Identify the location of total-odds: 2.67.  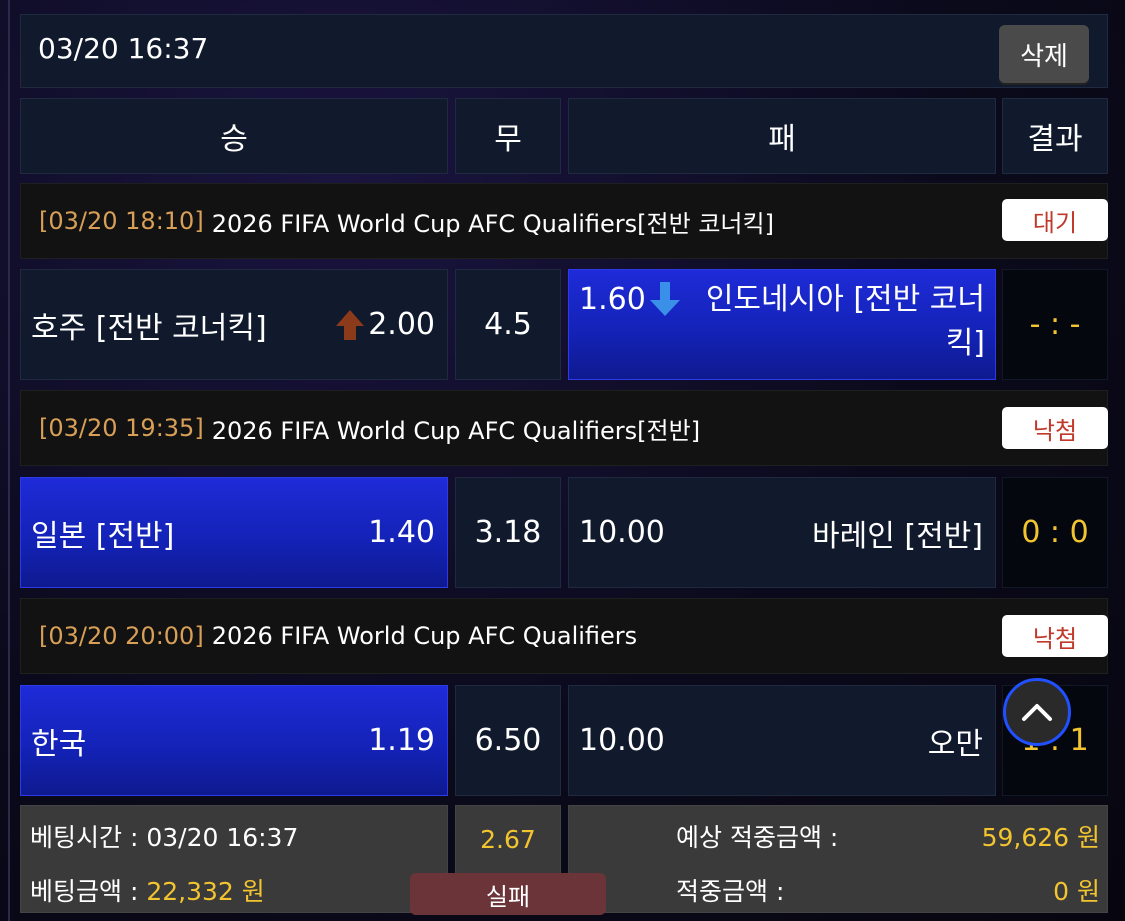
(508, 839).